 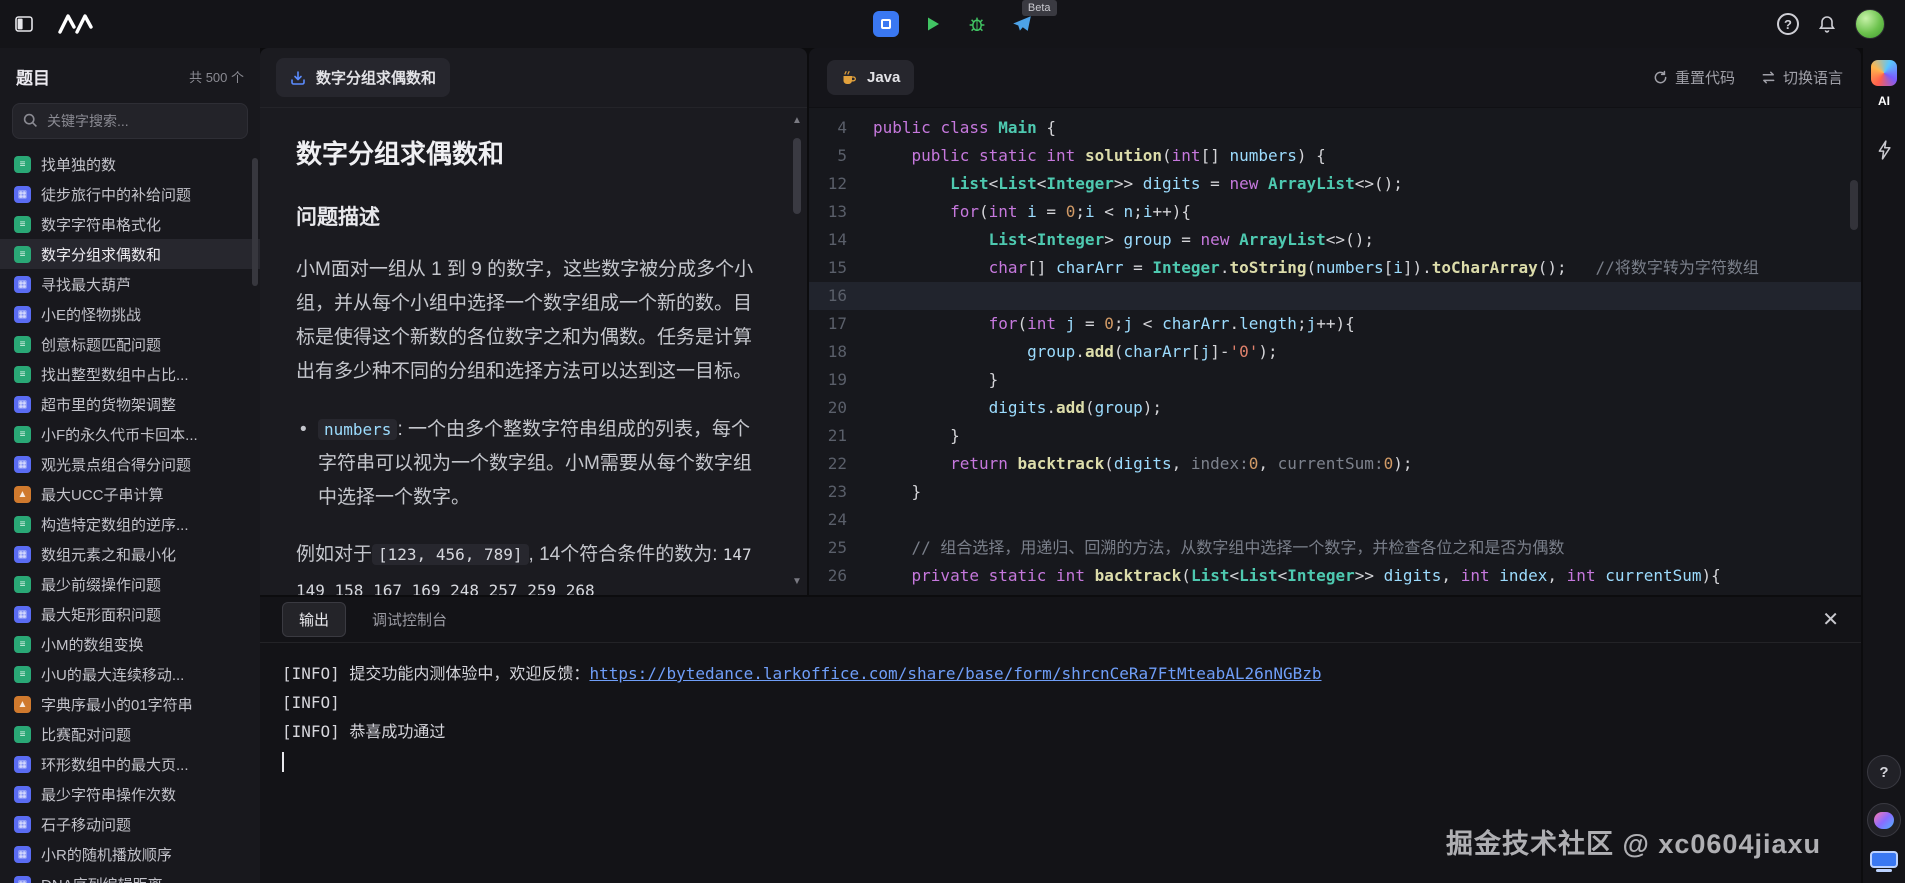 What do you see at coordinates (1870, 24) in the screenshot?
I see `user-avatar` at bounding box center [1870, 24].